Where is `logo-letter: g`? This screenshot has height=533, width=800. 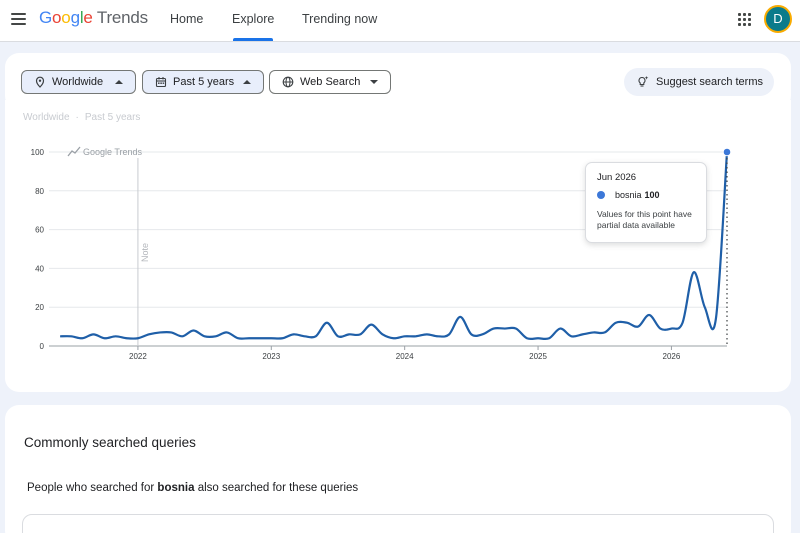 logo-letter: g is located at coordinates (75, 17).